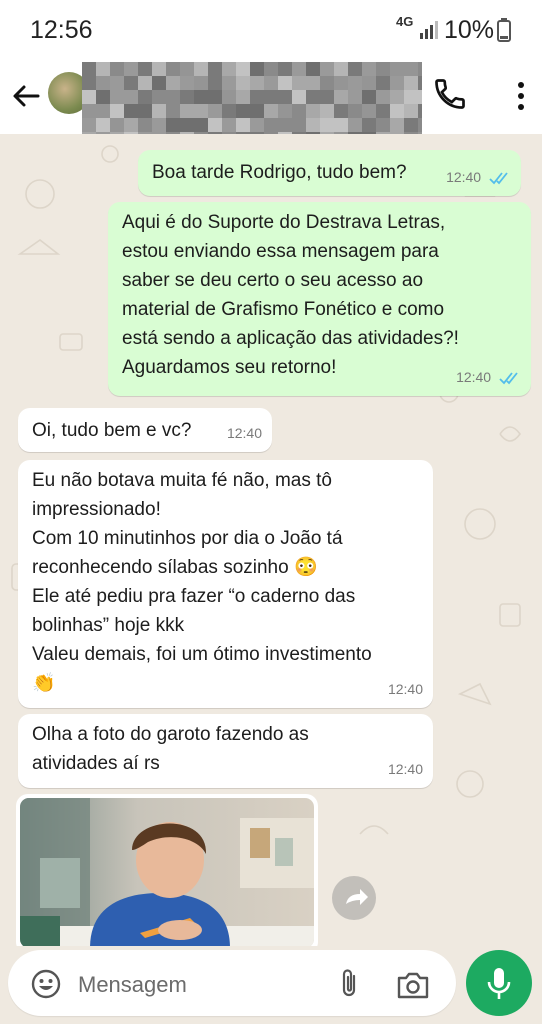 The width and height of the screenshot is (542, 1024). I want to click on photo-boy-drawing, so click(167, 872).